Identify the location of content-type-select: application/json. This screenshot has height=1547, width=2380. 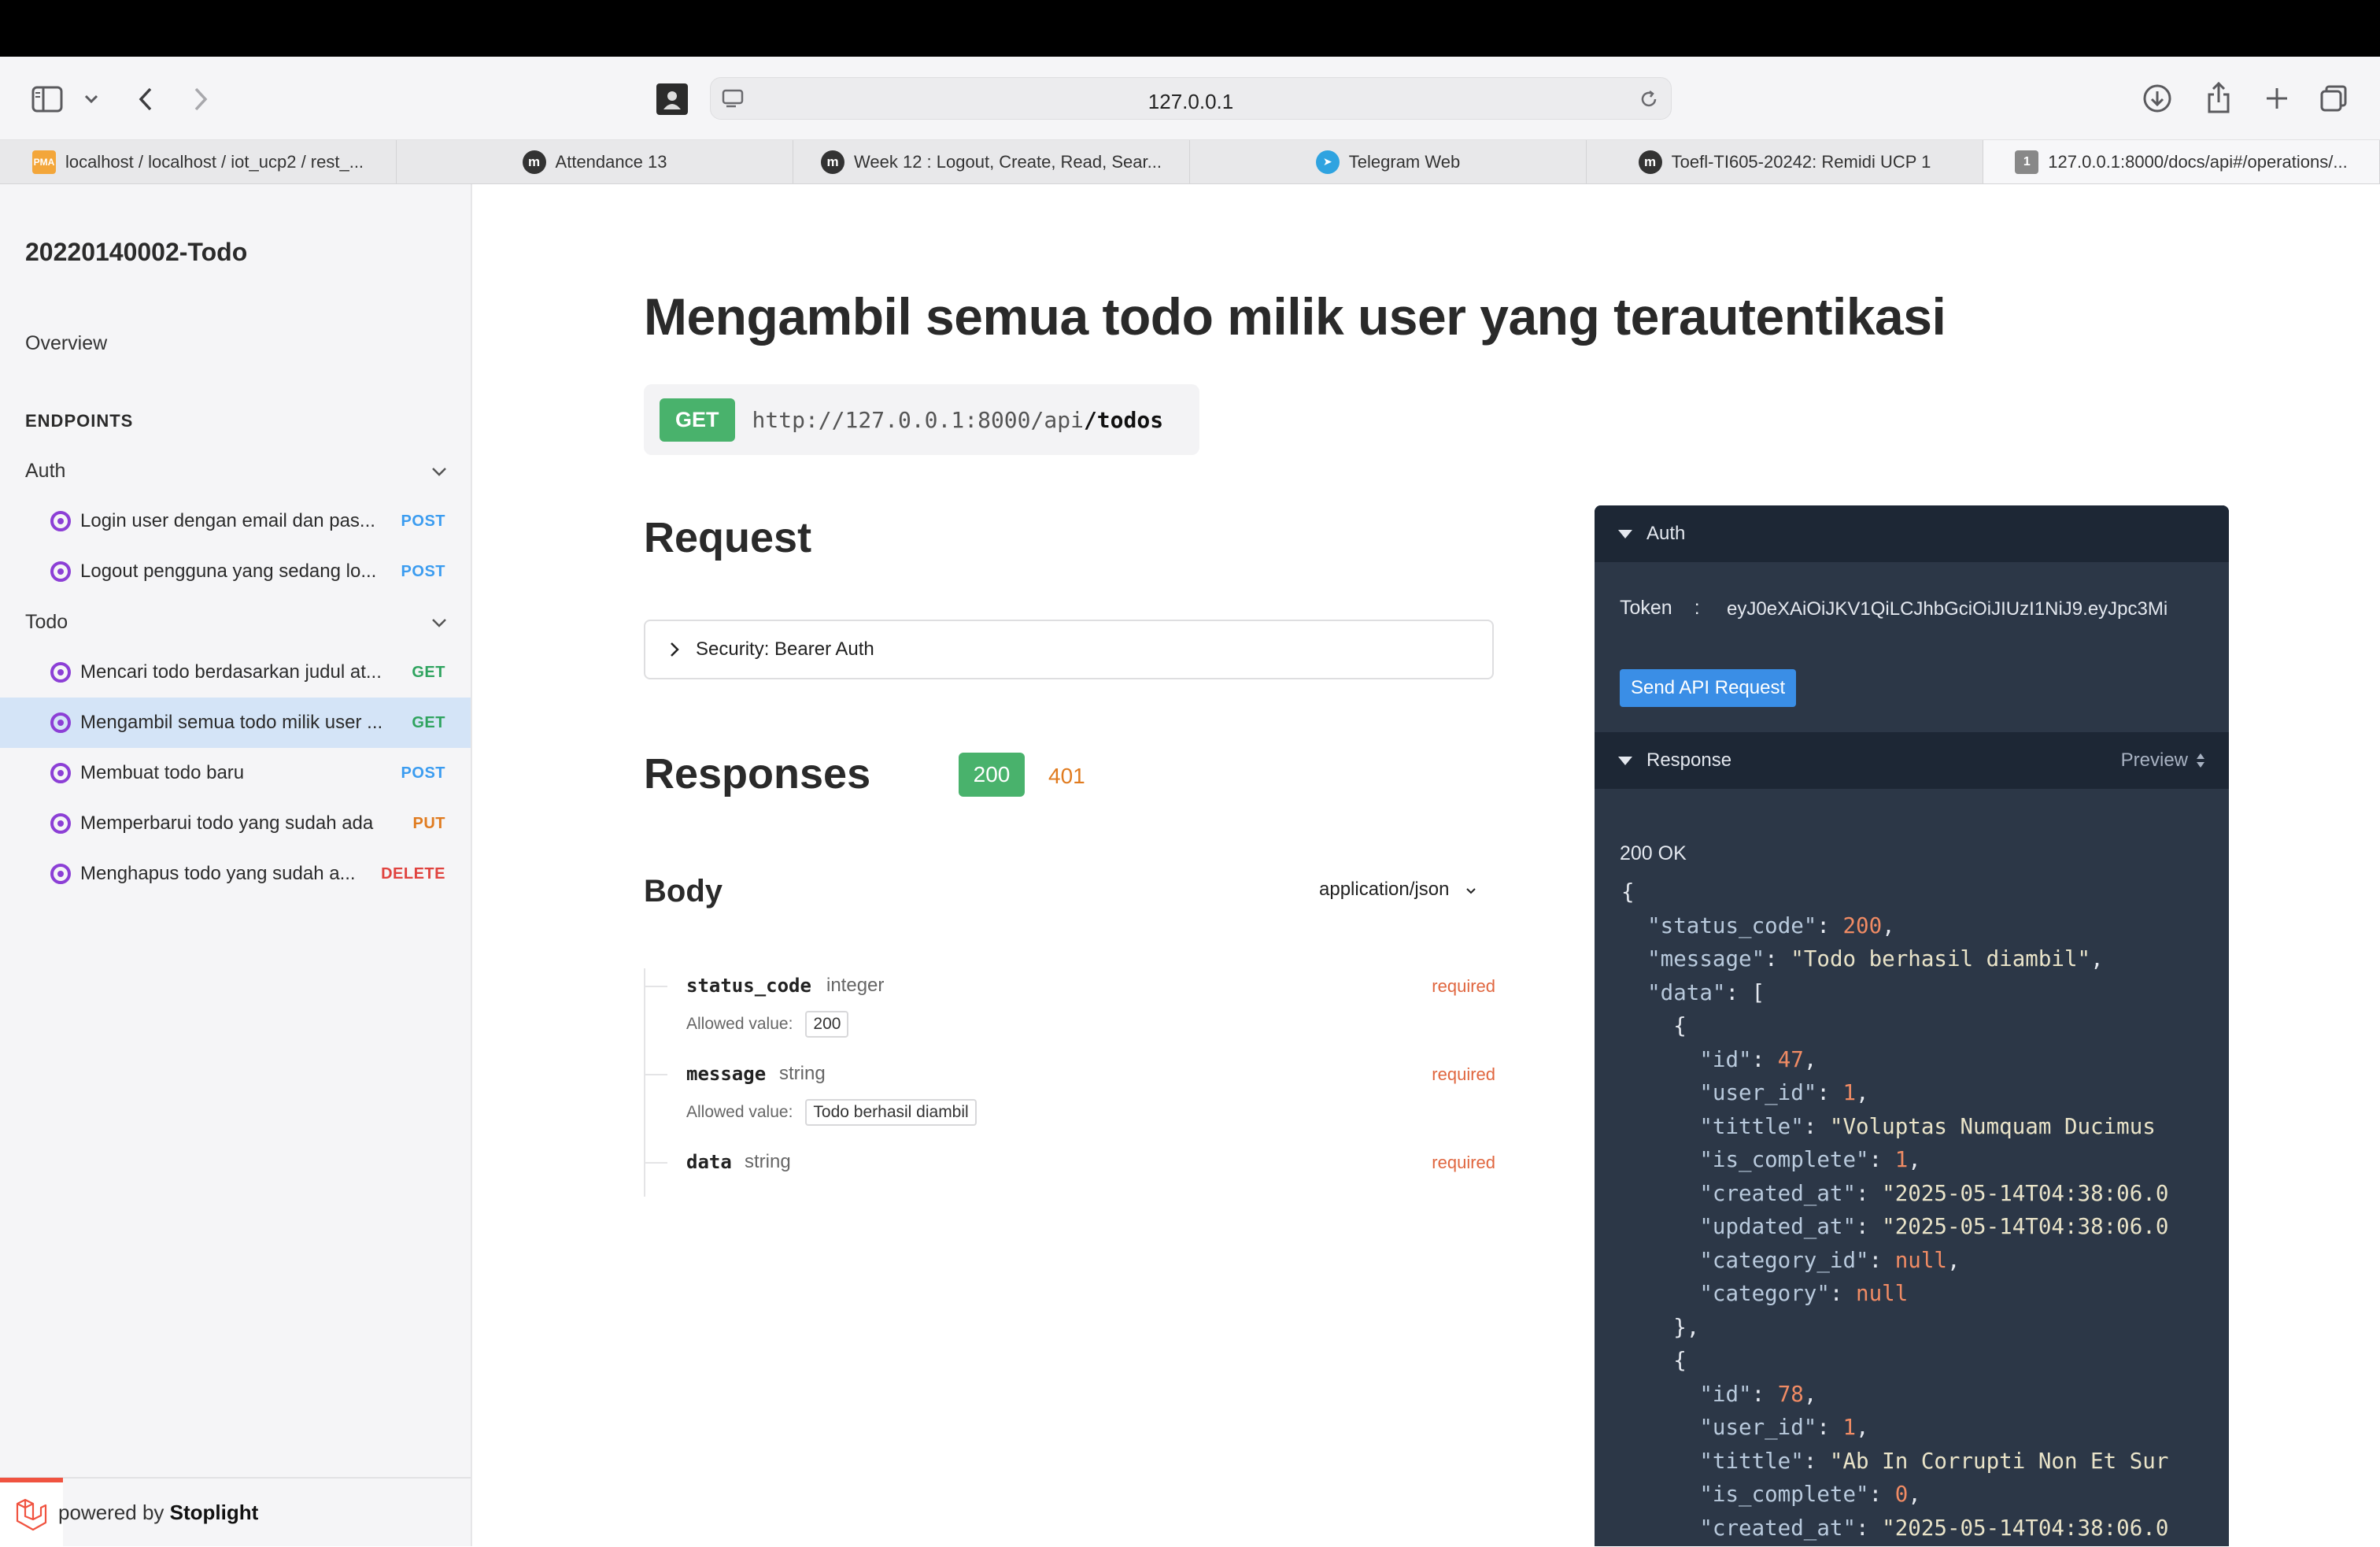
(1397, 890).